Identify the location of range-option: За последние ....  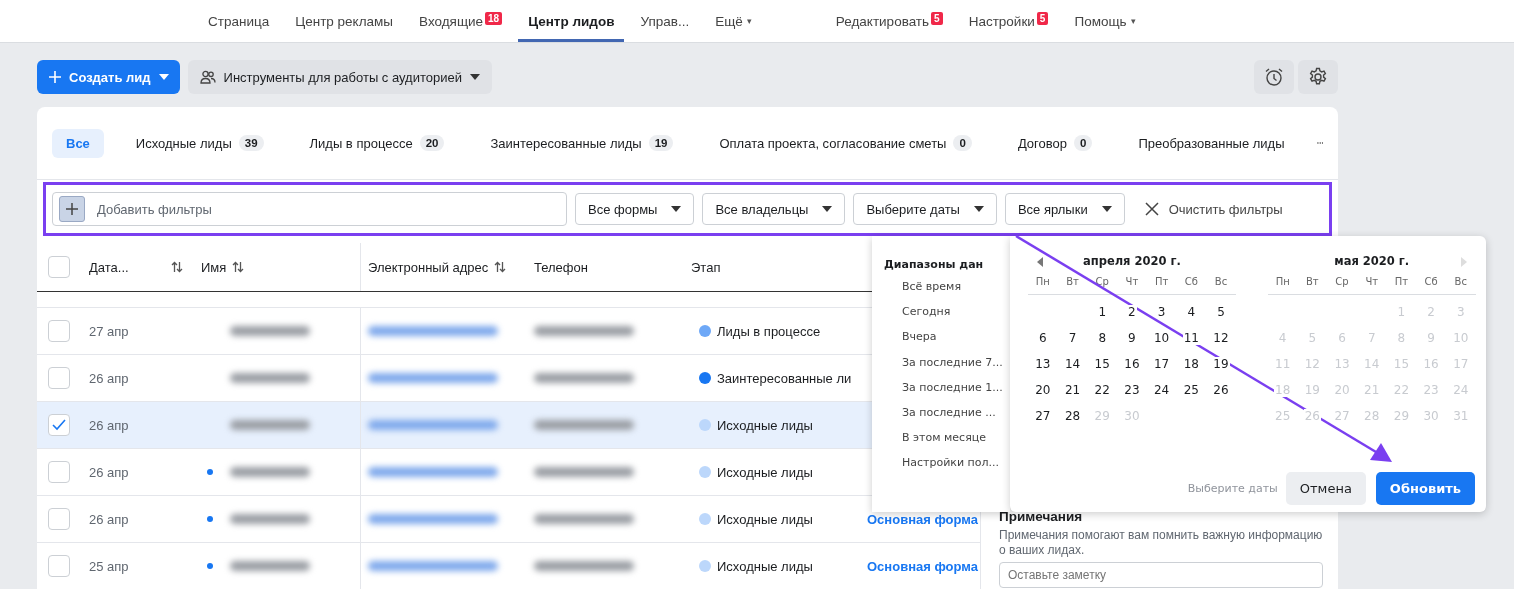
(947, 416).